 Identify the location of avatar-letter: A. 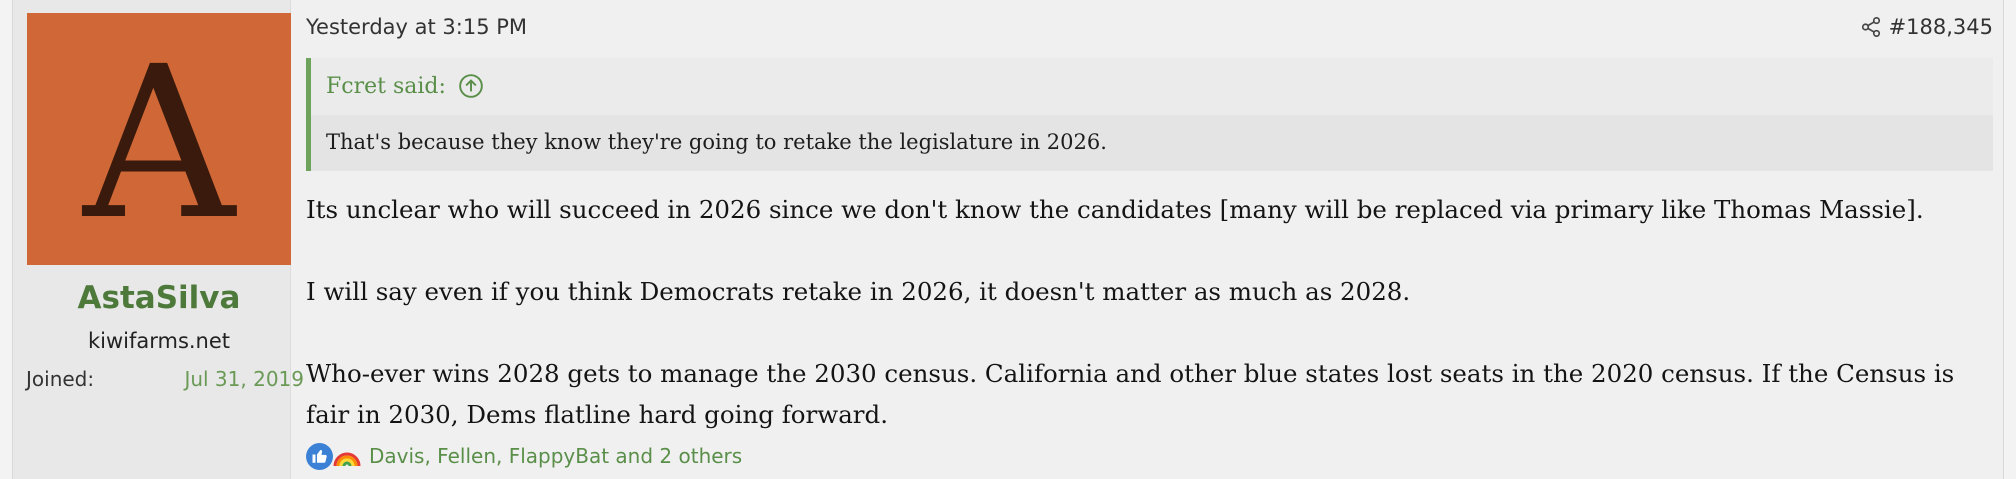
(159, 143).